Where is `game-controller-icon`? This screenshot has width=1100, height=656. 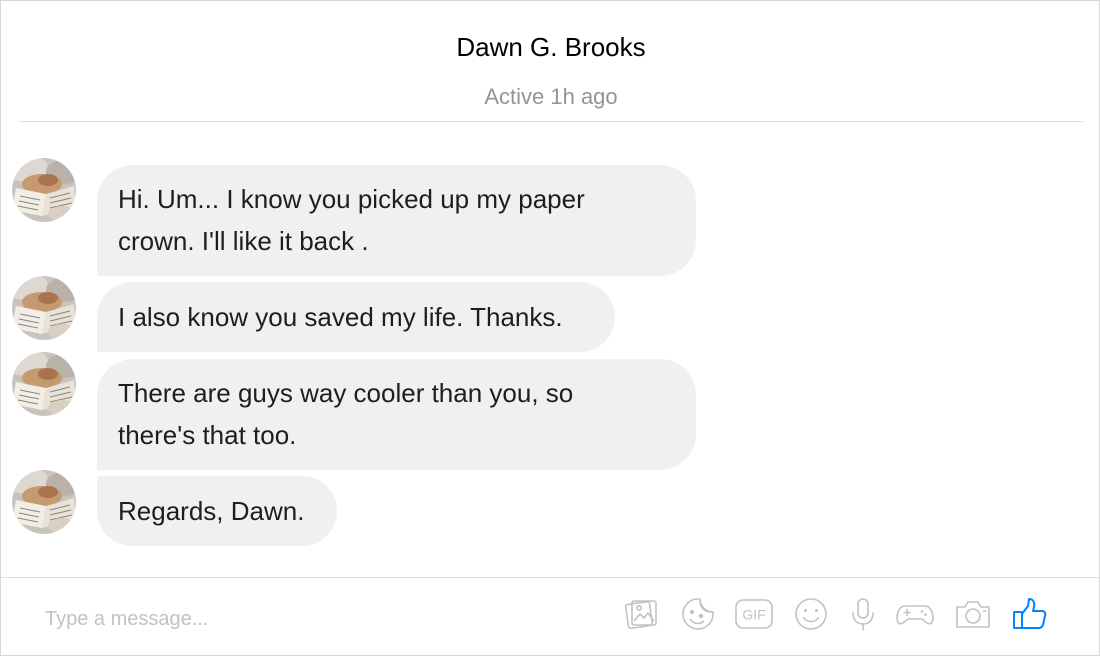
game-controller-icon is located at coordinates (915, 614).